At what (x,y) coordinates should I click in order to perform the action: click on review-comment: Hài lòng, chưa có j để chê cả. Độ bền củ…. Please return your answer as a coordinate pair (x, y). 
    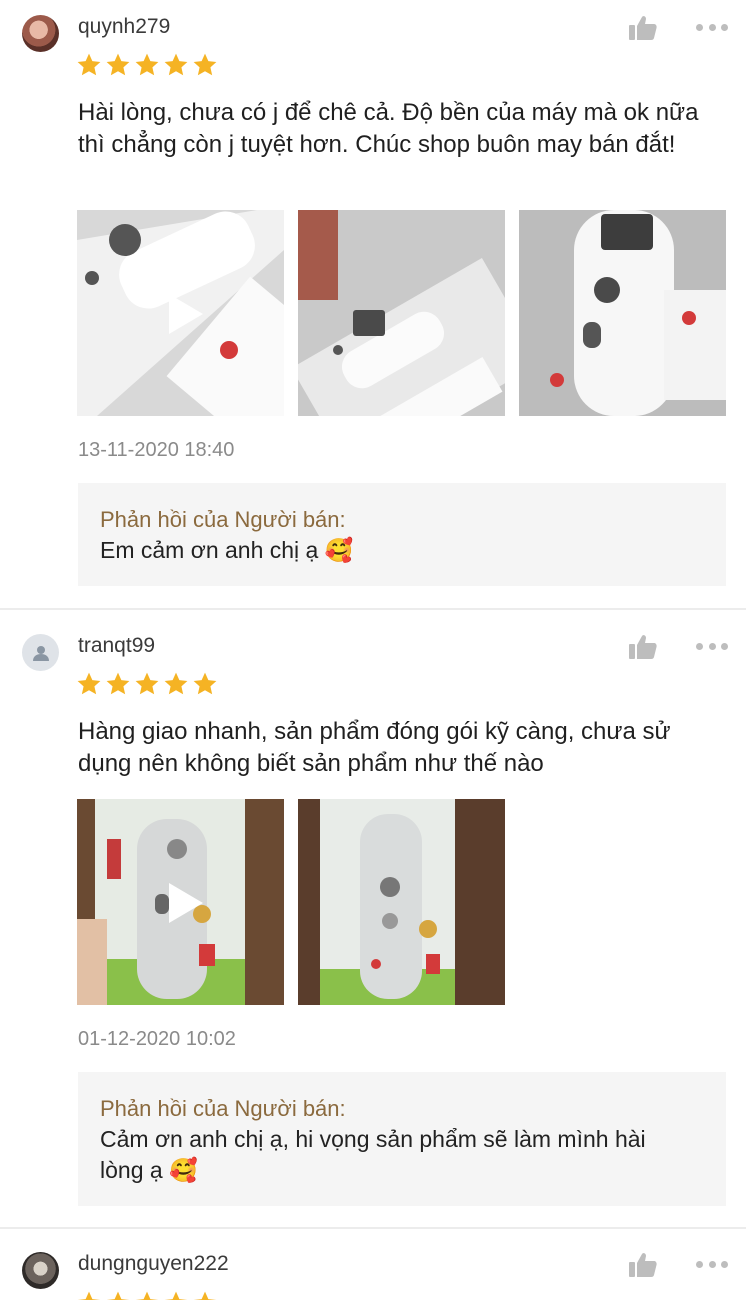
    Looking at the image, I should click on (388, 128).